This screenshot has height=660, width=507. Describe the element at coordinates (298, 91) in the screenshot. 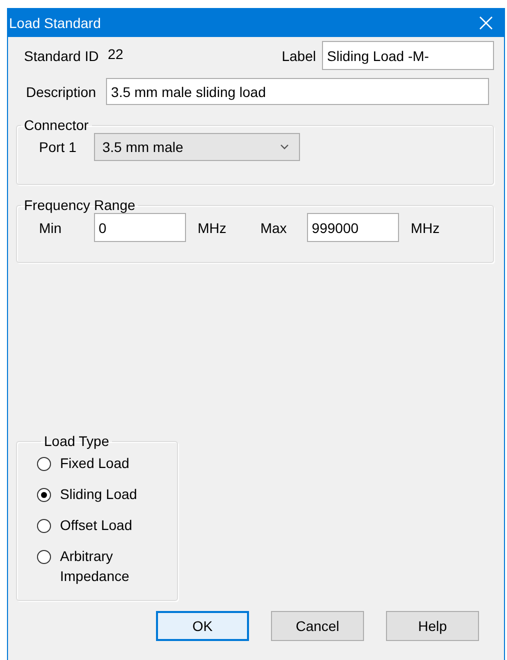

I see `description-field: 3.5 mm male sliding load` at that location.